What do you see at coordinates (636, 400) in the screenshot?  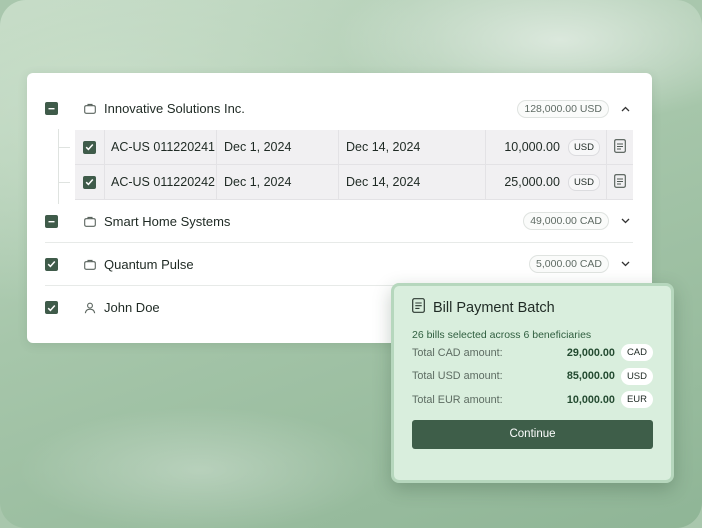 I see `currency-badge: EUR` at bounding box center [636, 400].